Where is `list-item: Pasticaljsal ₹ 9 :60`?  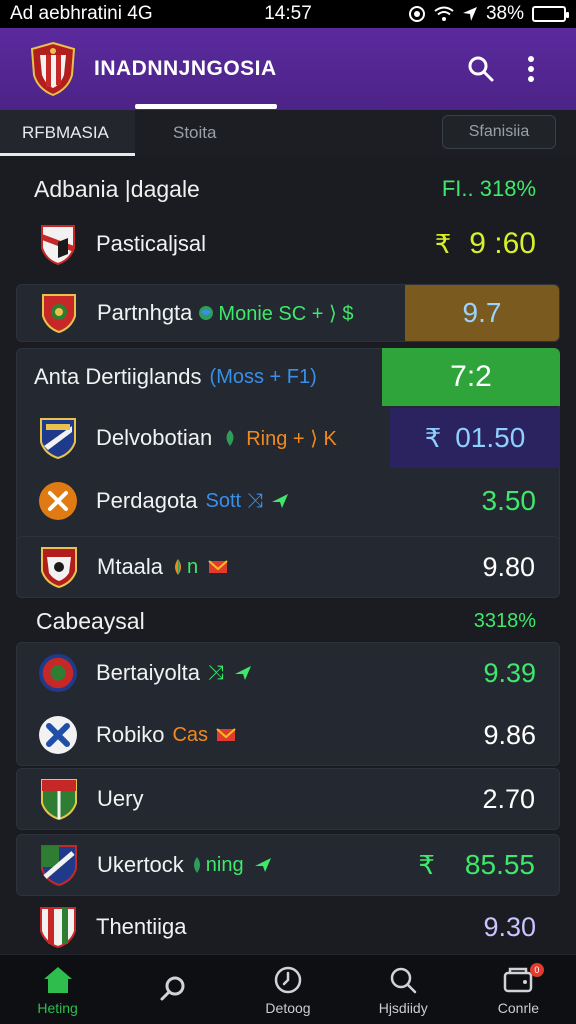 list-item: Pasticaljsal ₹ 9 :60 is located at coordinates (288, 244).